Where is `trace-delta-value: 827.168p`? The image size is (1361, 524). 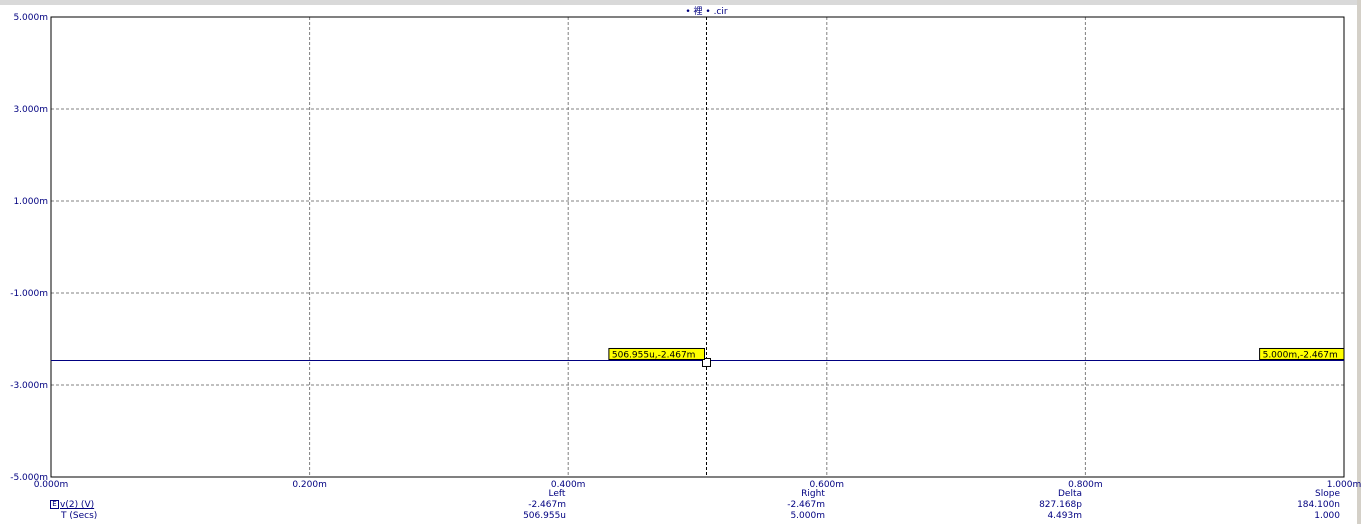 trace-delta-value: 827.168p is located at coordinates (1060, 505).